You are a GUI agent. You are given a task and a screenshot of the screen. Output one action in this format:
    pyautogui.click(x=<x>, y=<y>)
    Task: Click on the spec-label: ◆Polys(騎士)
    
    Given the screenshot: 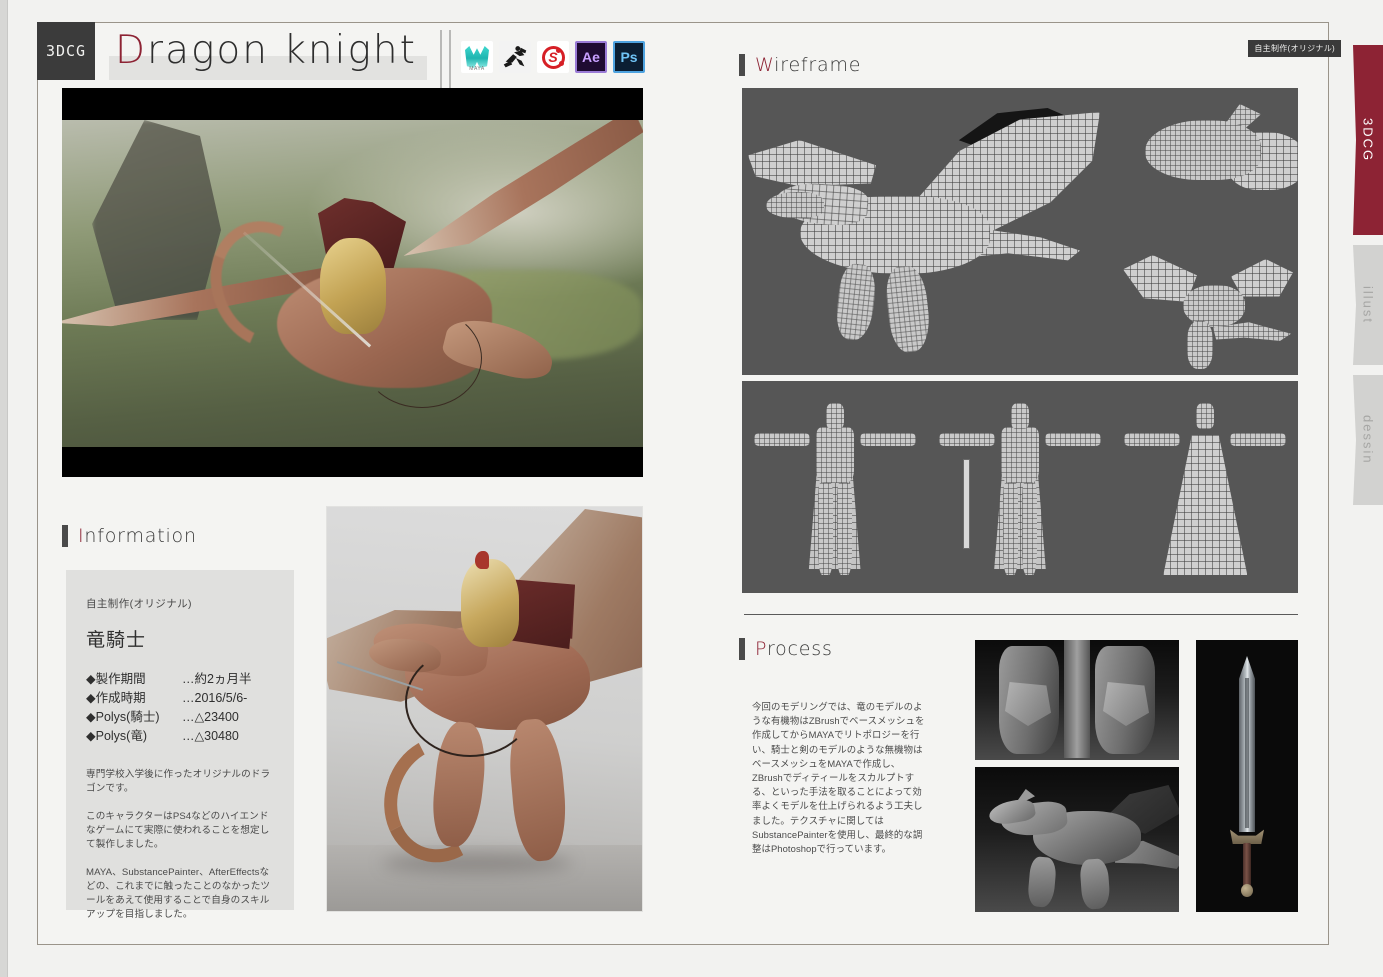 What is the action you would take?
    pyautogui.click(x=123, y=717)
    